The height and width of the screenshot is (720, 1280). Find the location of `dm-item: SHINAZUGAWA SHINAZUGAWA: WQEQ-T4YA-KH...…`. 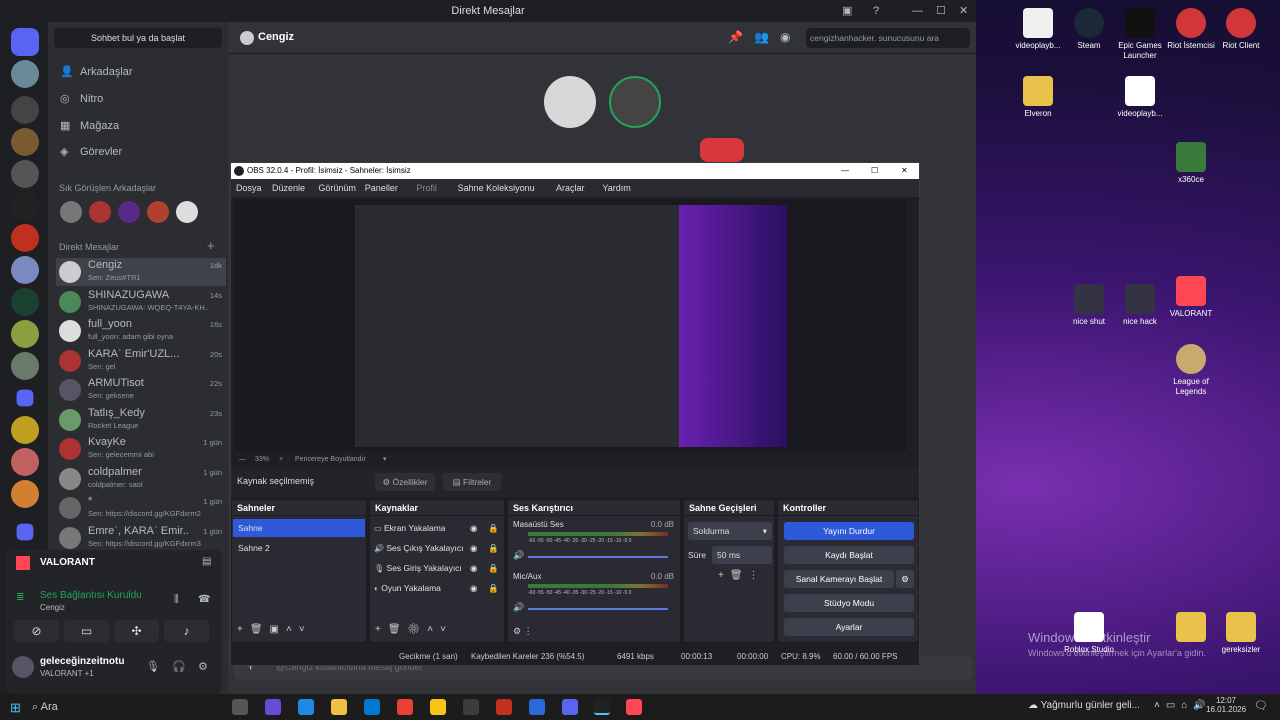

dm-item: SHINAZUGAWA SHINAZUGAWA: WQEQ-T4YA-KH...… is located at coordinates (141, 302).